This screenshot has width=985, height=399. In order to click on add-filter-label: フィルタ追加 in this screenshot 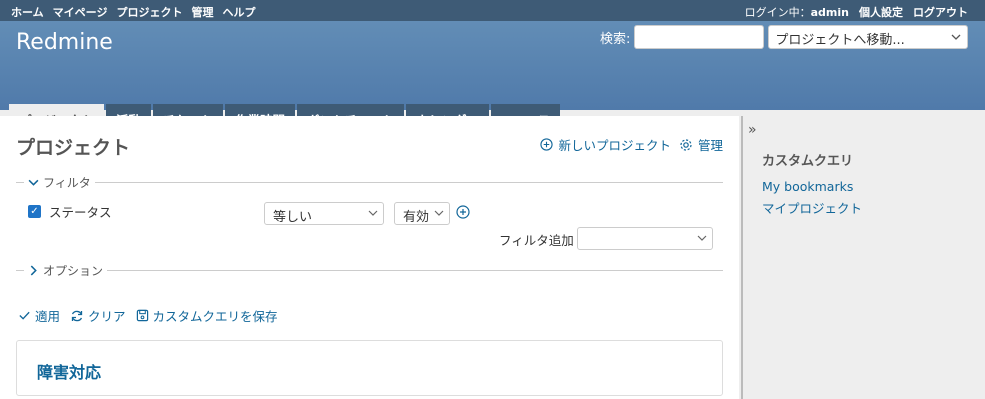, I will do `click(536, 240)`.